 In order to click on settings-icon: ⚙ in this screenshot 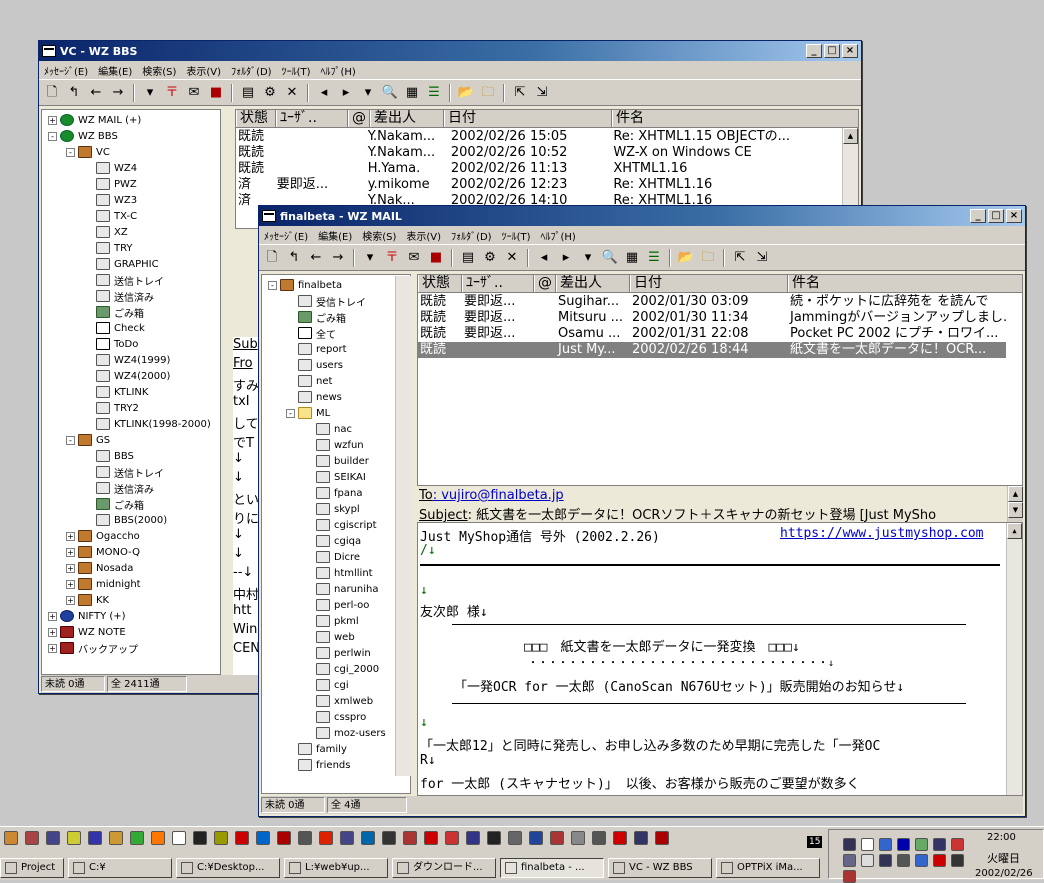, I will do `click(490, 258)`.